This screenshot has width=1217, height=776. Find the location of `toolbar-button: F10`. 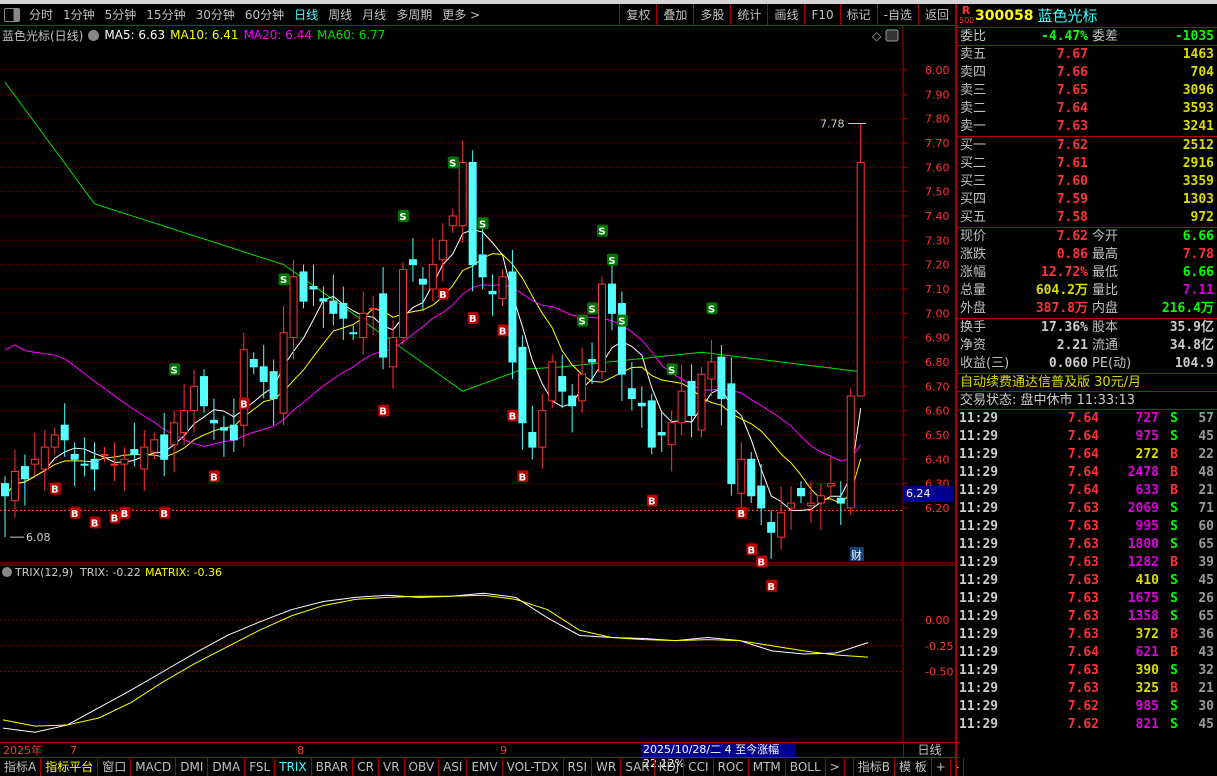

toolbar-button: F10 is located at coordinates (821, 15).